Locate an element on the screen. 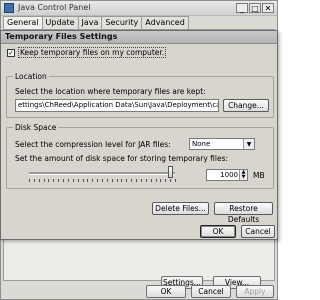 The image size is (320, 300). compression-select: None ▼ is located at coordinates (222, 144).